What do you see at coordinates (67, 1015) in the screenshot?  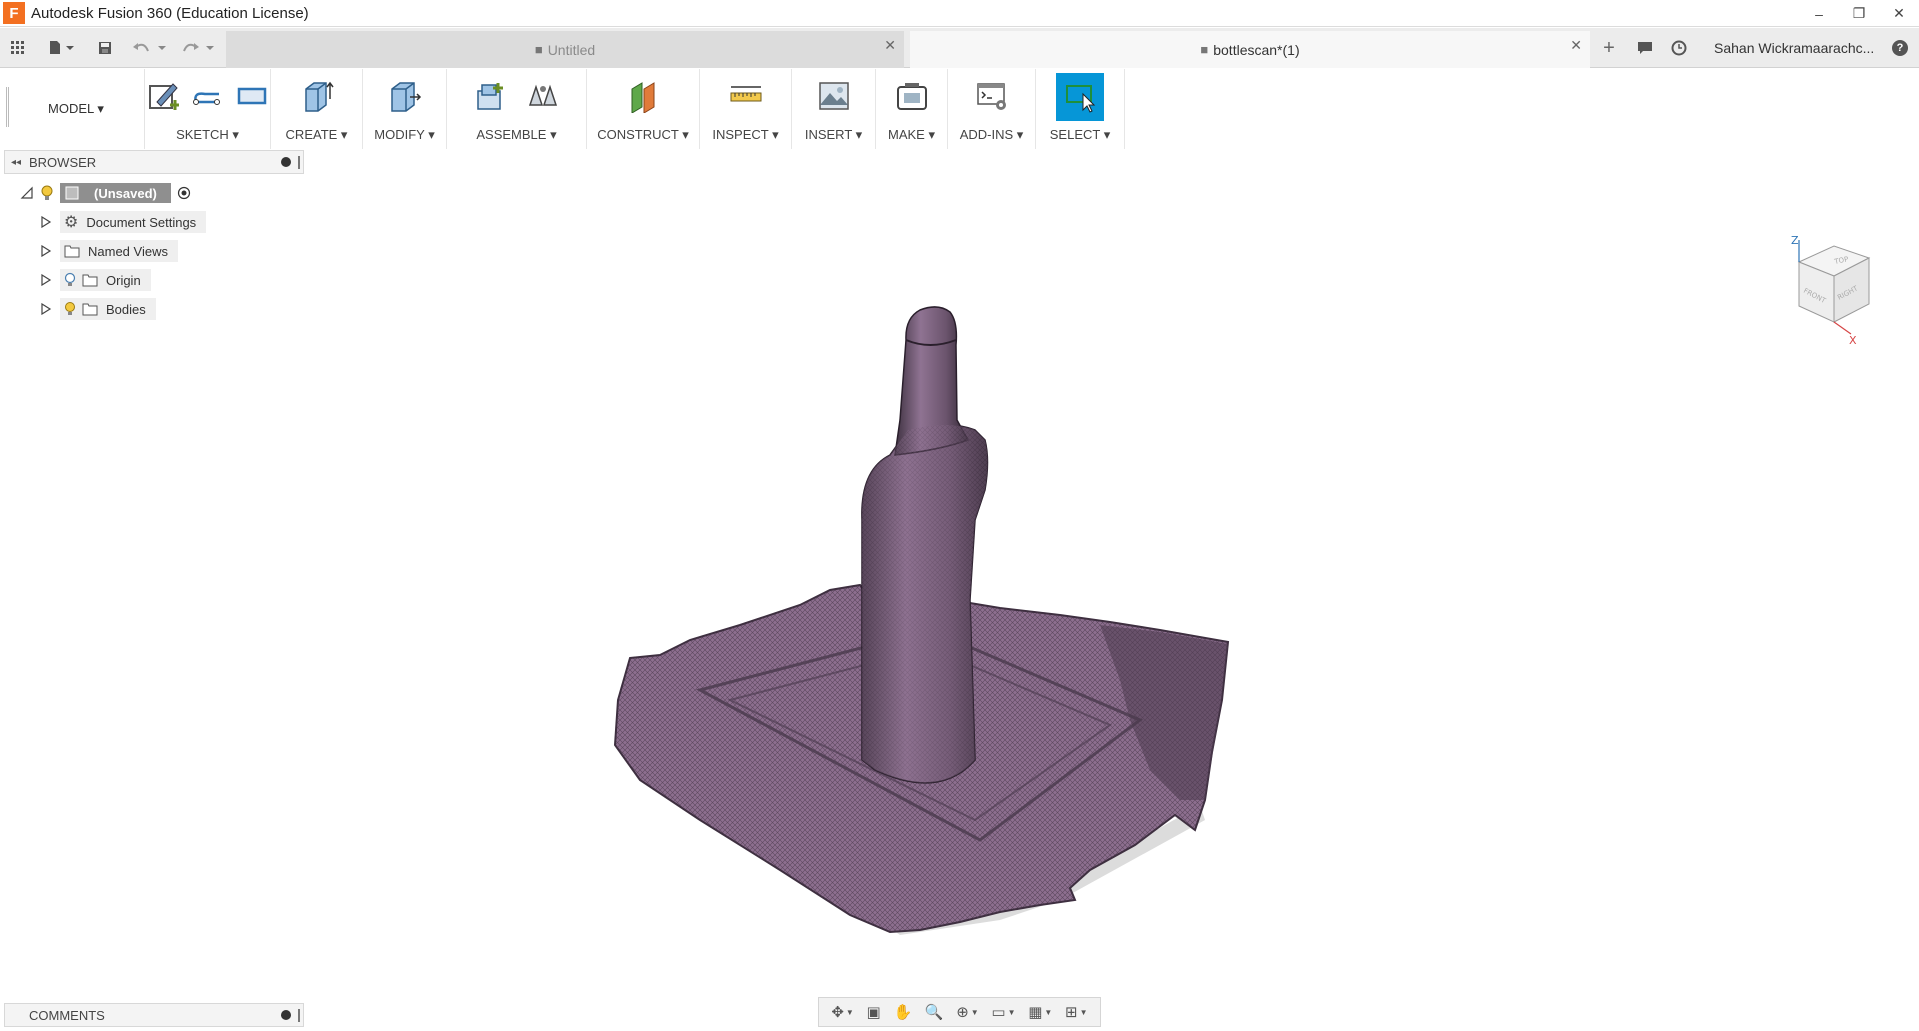 I see `comments-title: COMMENTS` at bounding box center [67, 1015].